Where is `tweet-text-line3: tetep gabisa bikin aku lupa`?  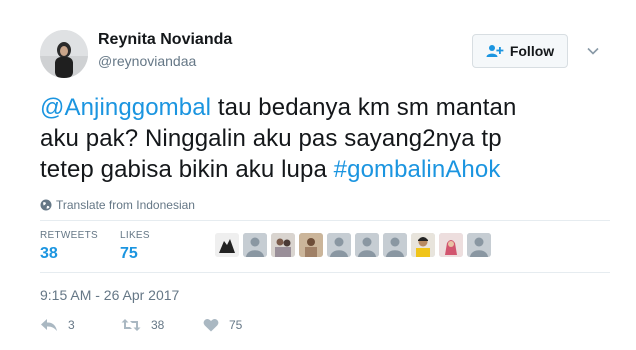 tweet-text-line3: tetep gabisa bikin aku lupa is located at coordinates (187, 169).